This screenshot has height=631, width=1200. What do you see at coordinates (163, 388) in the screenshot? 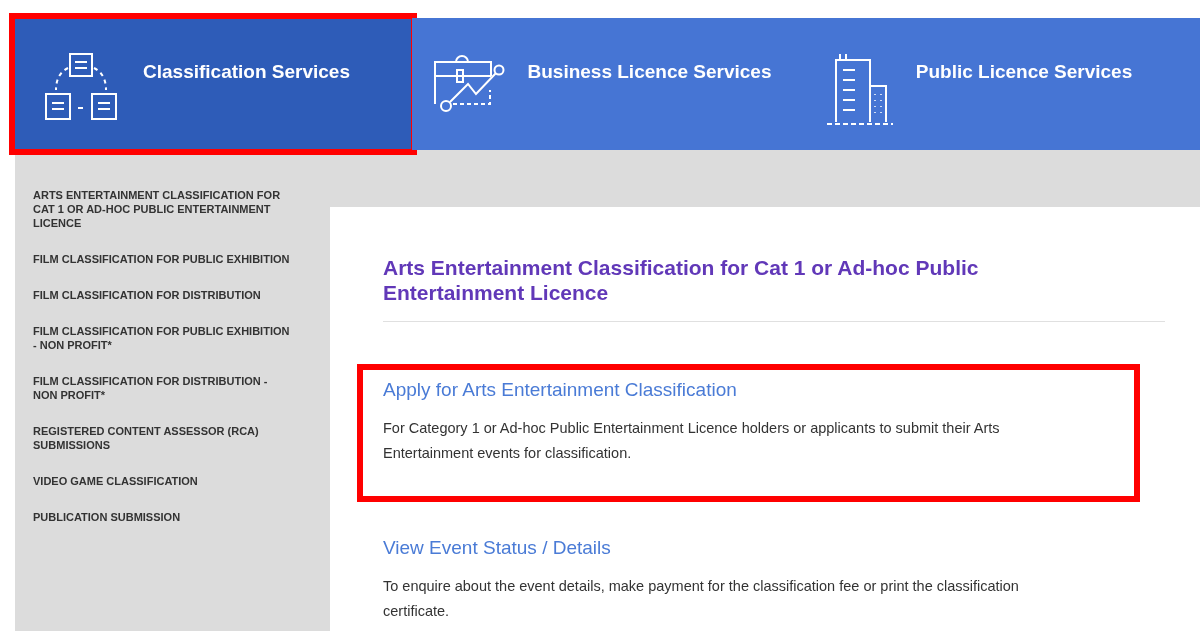
I see `sidebar-link: FILM CLASSIFICATION FOR DISTRIBUTION - NON PROFIT*` at bounding box center [163, 388].